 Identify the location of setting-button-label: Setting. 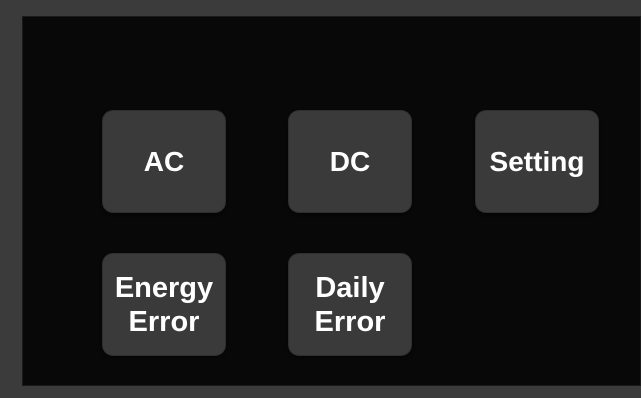
(537, 161).